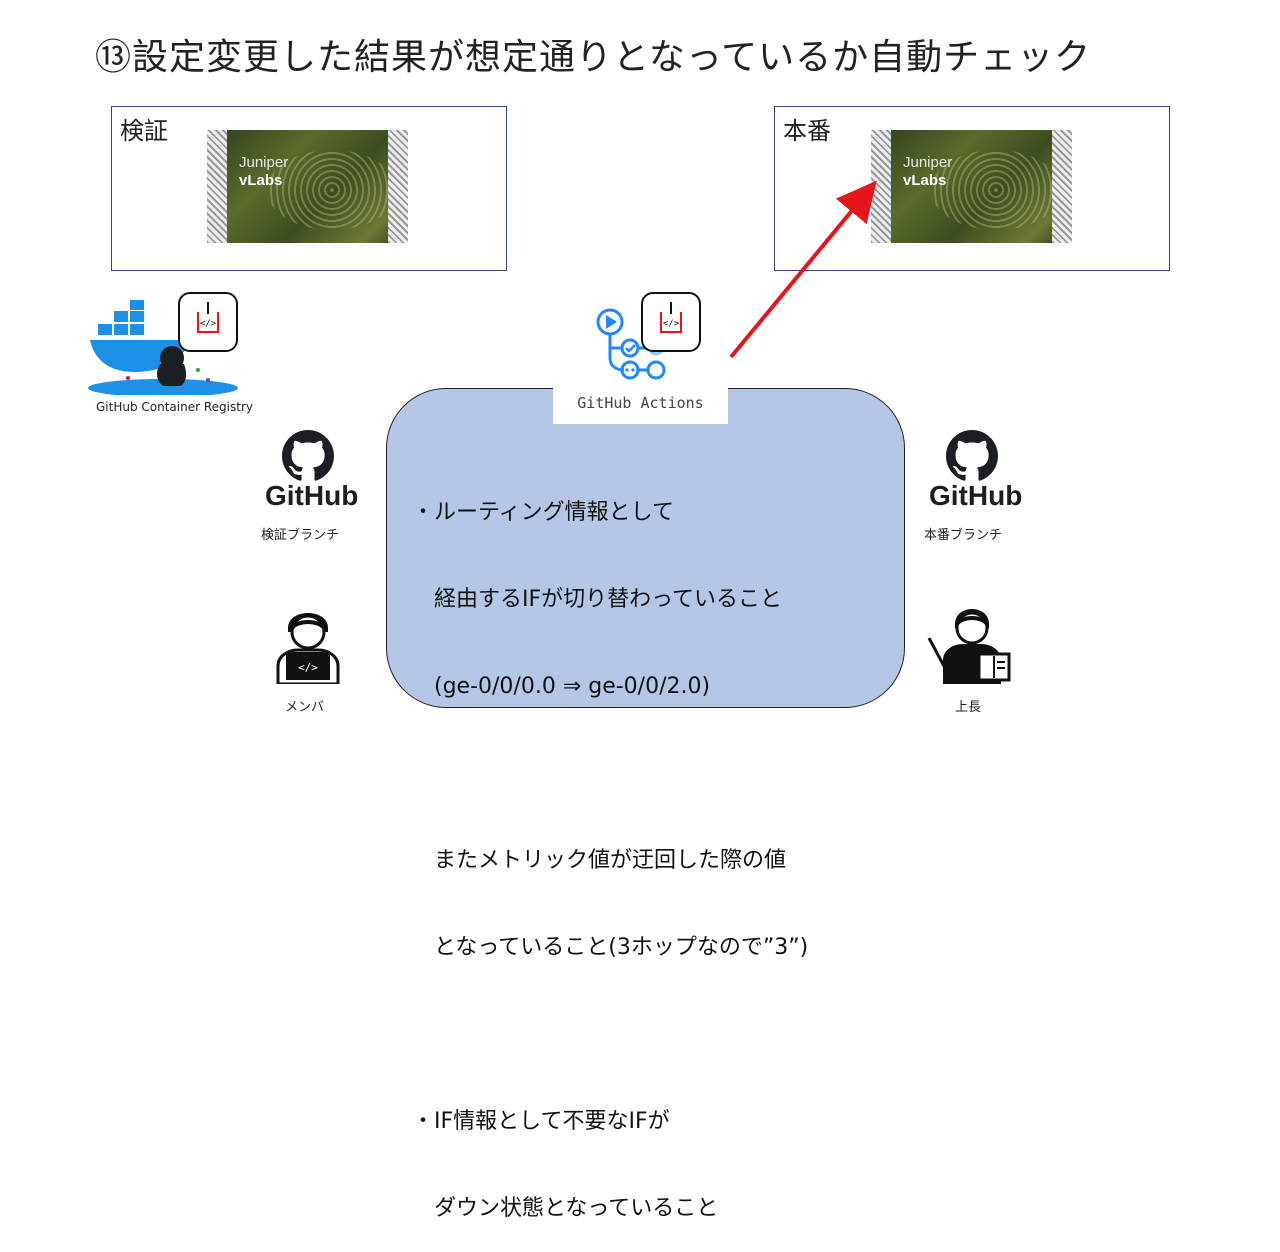 The width and height of the screenshot is (1280, 1252). I want to click on developer-icon: </>, so click(308, 648).